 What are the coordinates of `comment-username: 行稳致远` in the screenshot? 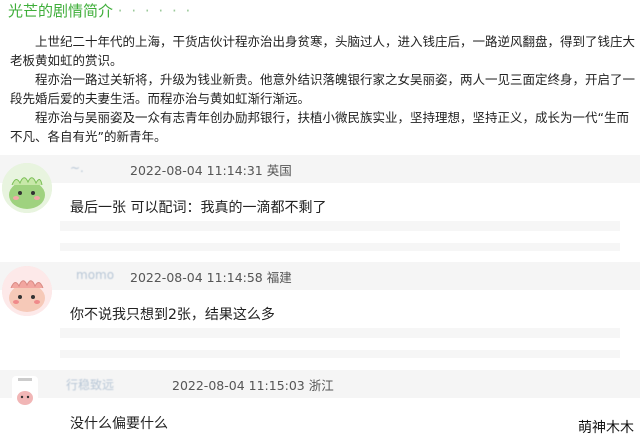 It's located at (90, 384).